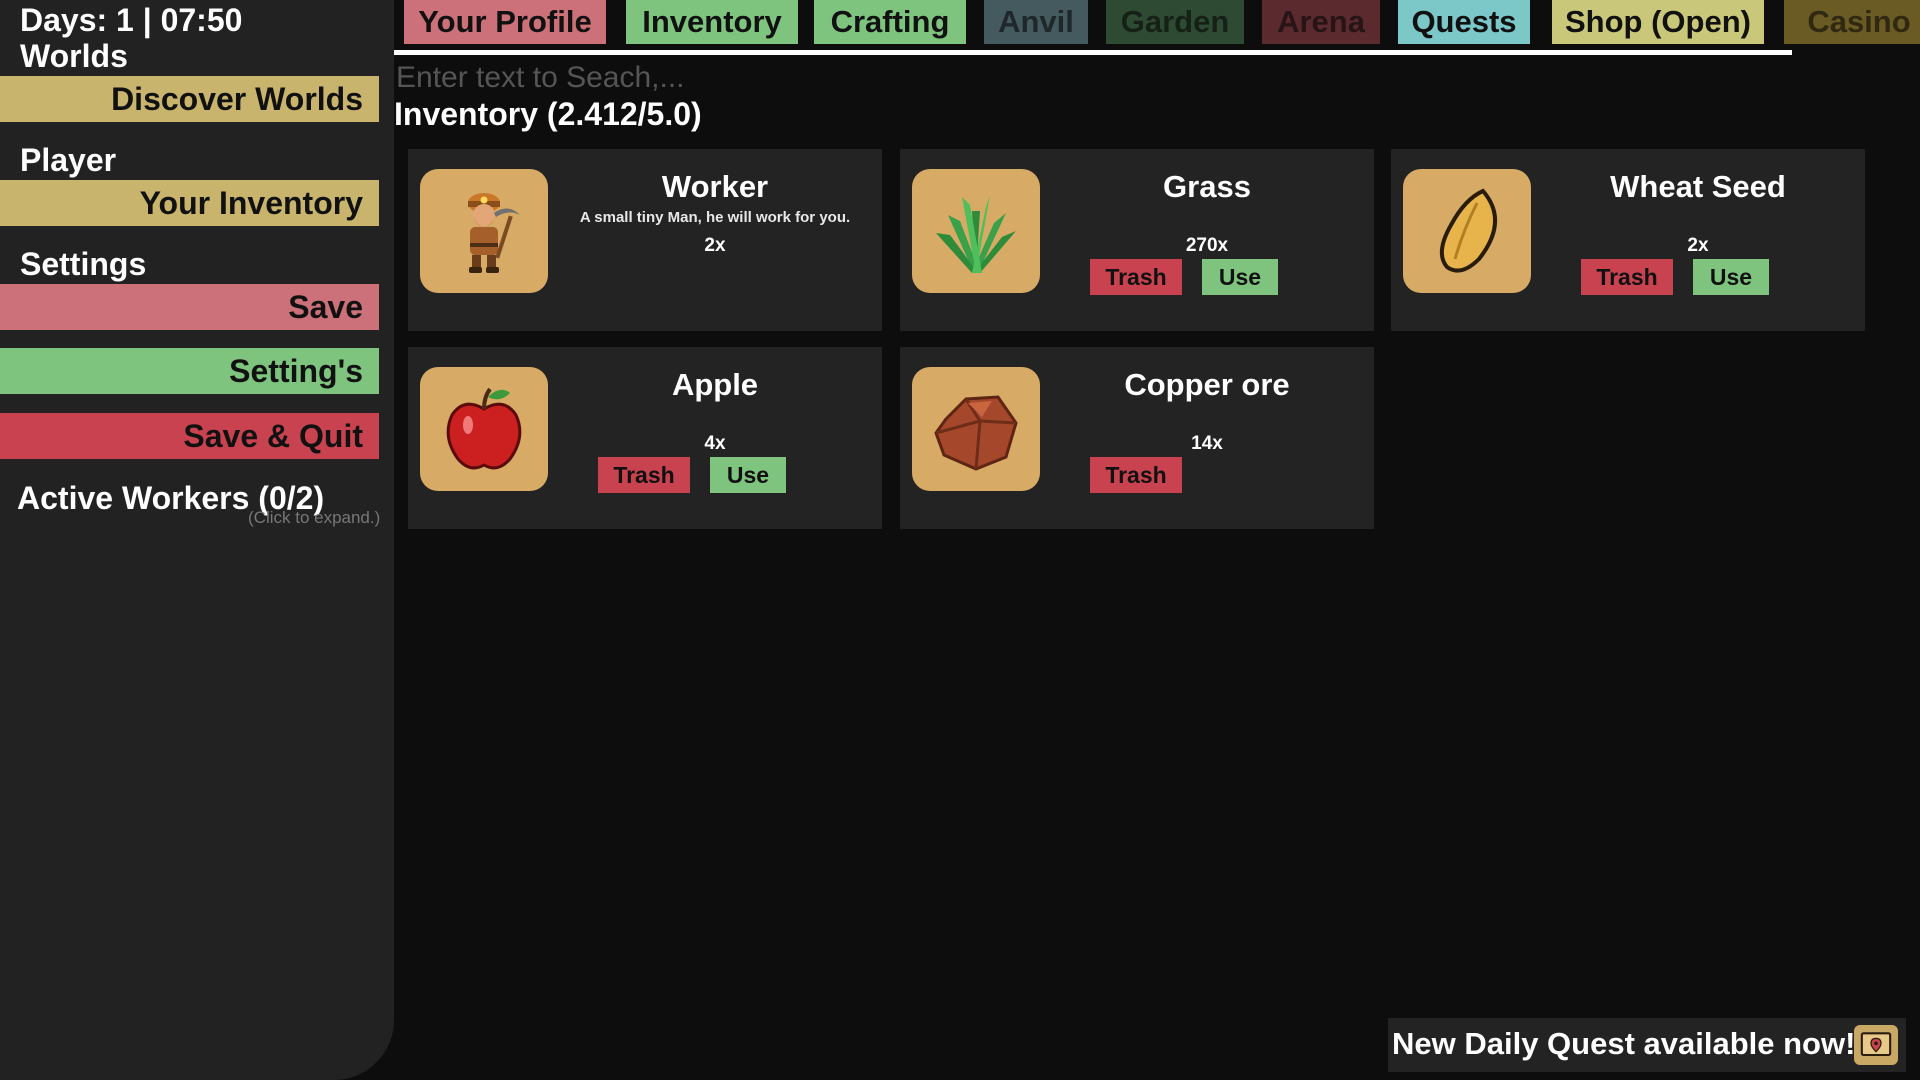 Image resolution: width=1920 pixels, height=1080 pixels. Describe the element at coordinates (1207, 384) in the screenshot. I see `item-name: Copper ore` at that location.